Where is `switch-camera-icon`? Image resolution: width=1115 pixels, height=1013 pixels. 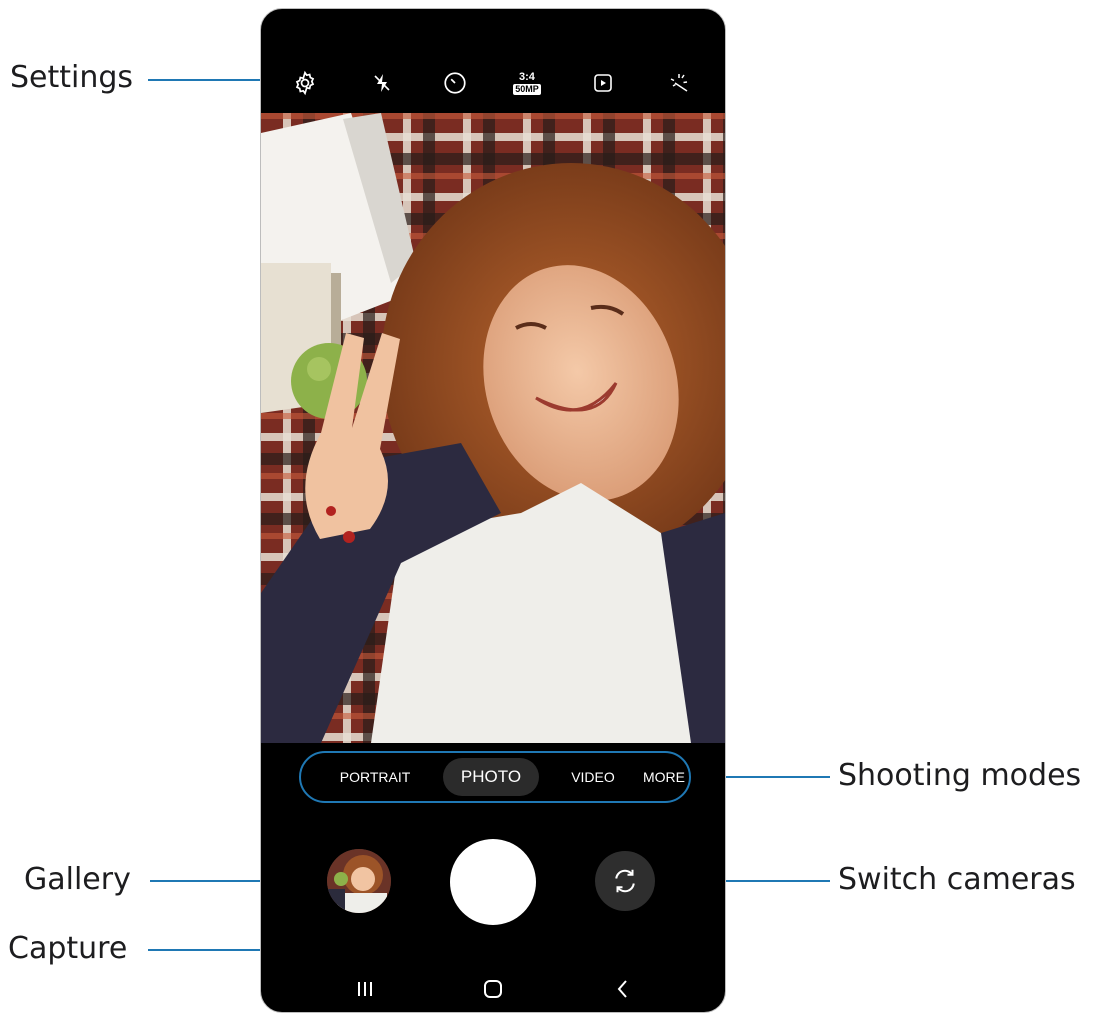
switch-camera-icon is located at coordinates (625, 881).